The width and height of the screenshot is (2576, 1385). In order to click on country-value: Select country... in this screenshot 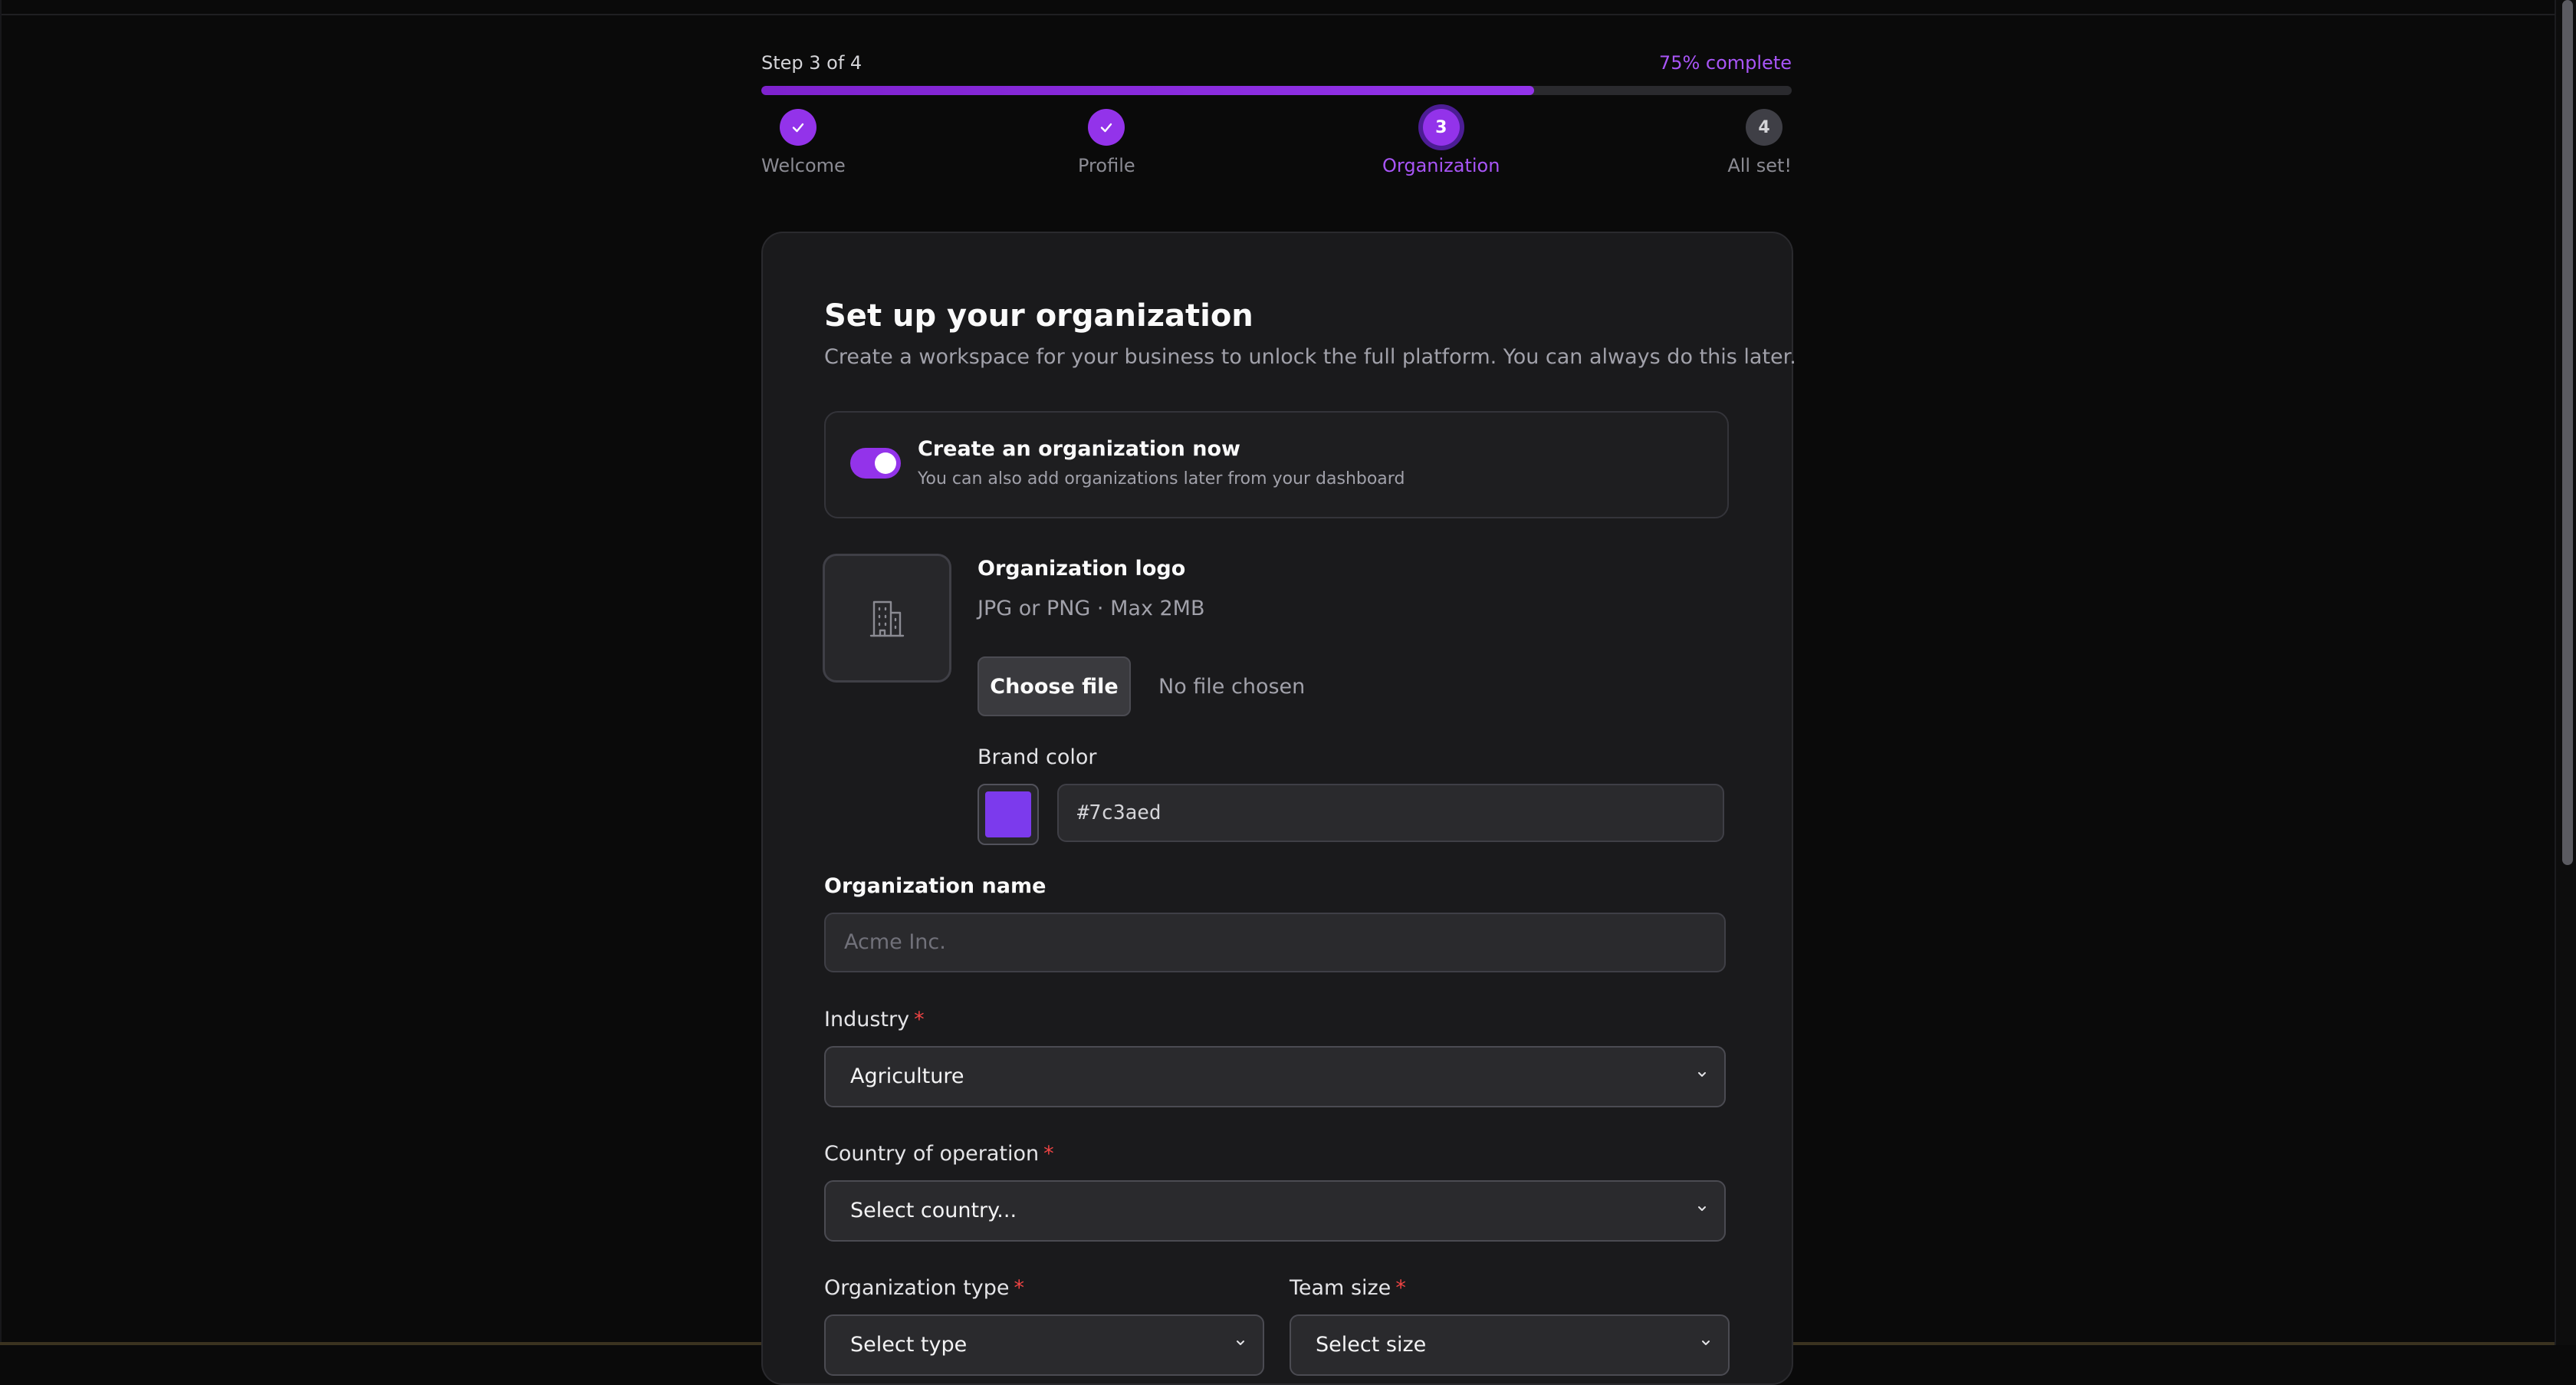, I will do `click(934, 1211)`.